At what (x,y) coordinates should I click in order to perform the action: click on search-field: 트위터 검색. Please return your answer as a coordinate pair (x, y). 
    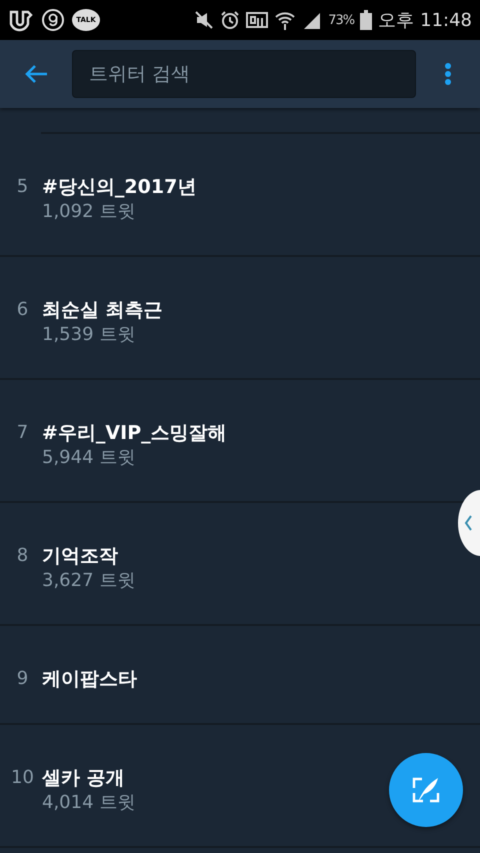
    Looking at the image, I should click on (244, 74).